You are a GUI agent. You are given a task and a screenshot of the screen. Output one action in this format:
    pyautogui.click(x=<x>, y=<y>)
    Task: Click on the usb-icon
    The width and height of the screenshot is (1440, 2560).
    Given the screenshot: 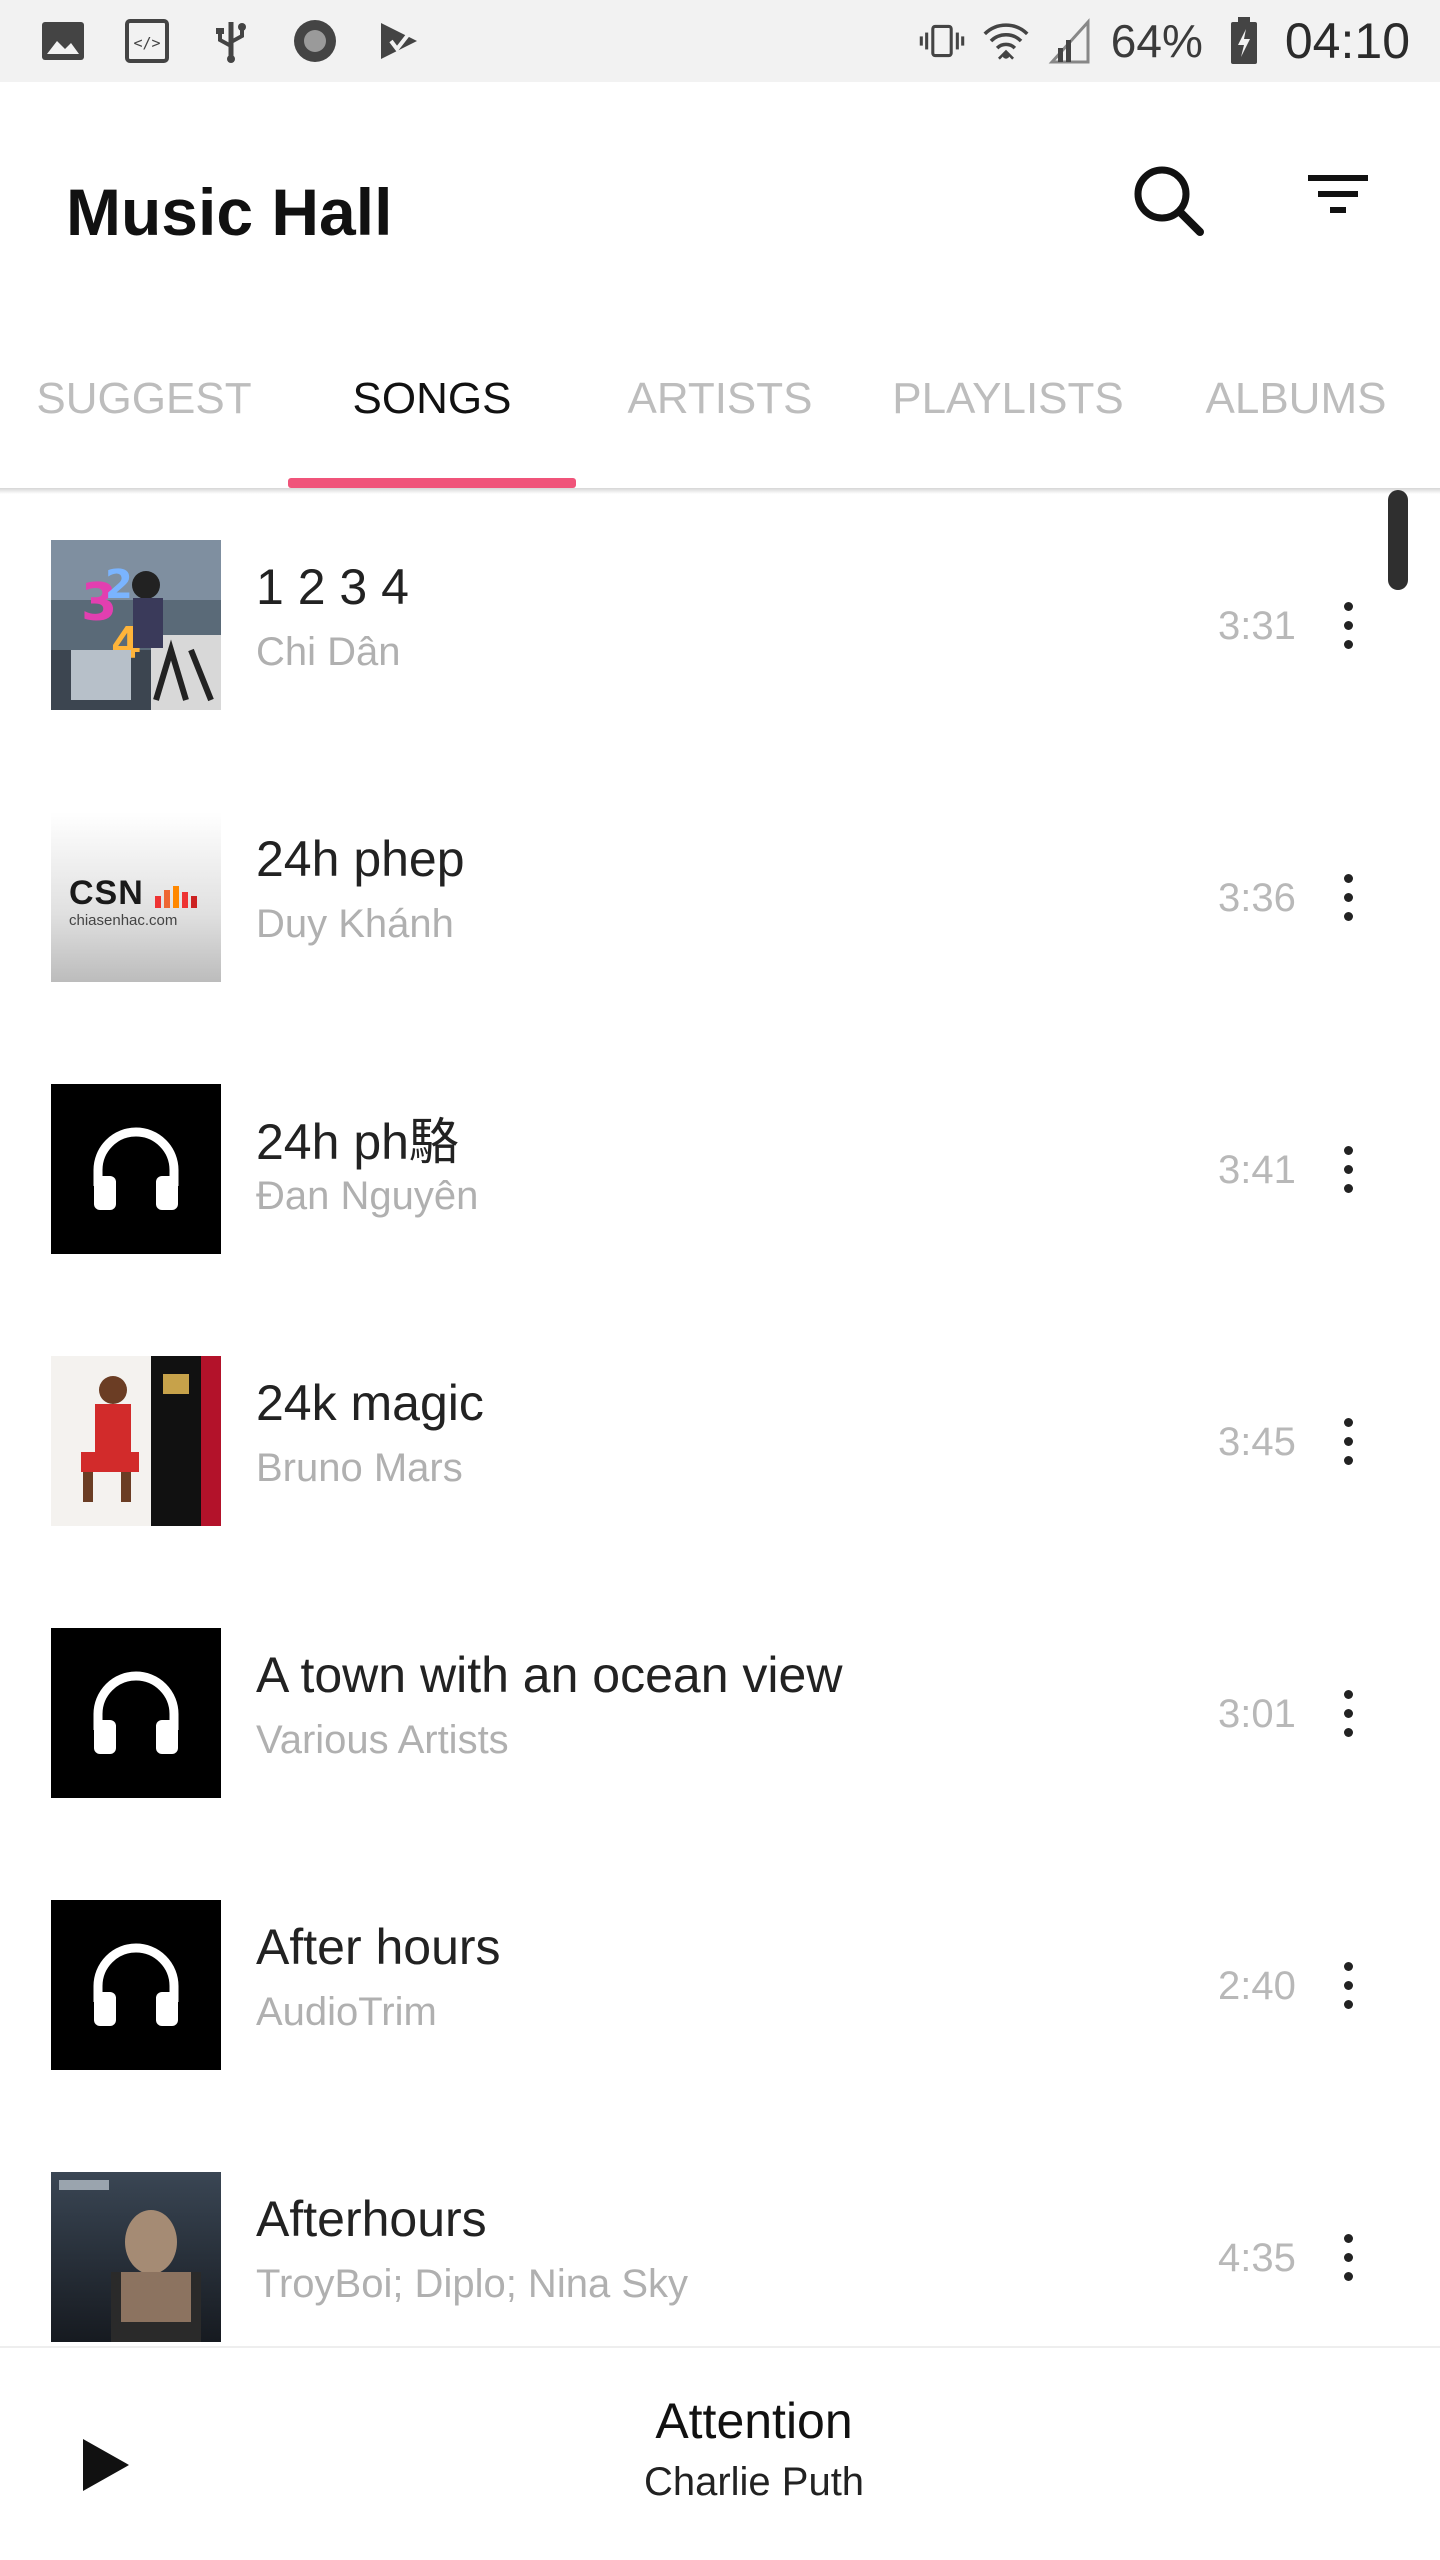 What is the action you would take?
    pyautogui.click(x=231, y=41)
    